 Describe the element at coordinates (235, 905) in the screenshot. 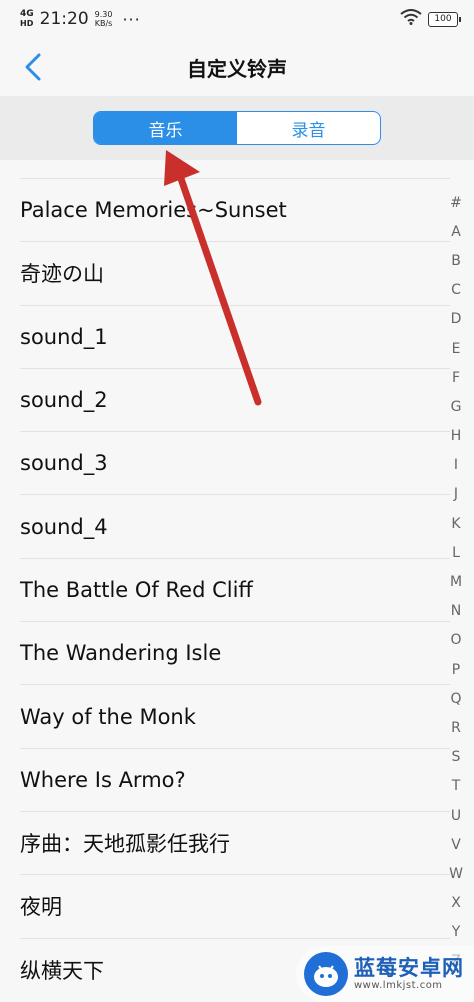

I see `list-item: 夜明` at that location.